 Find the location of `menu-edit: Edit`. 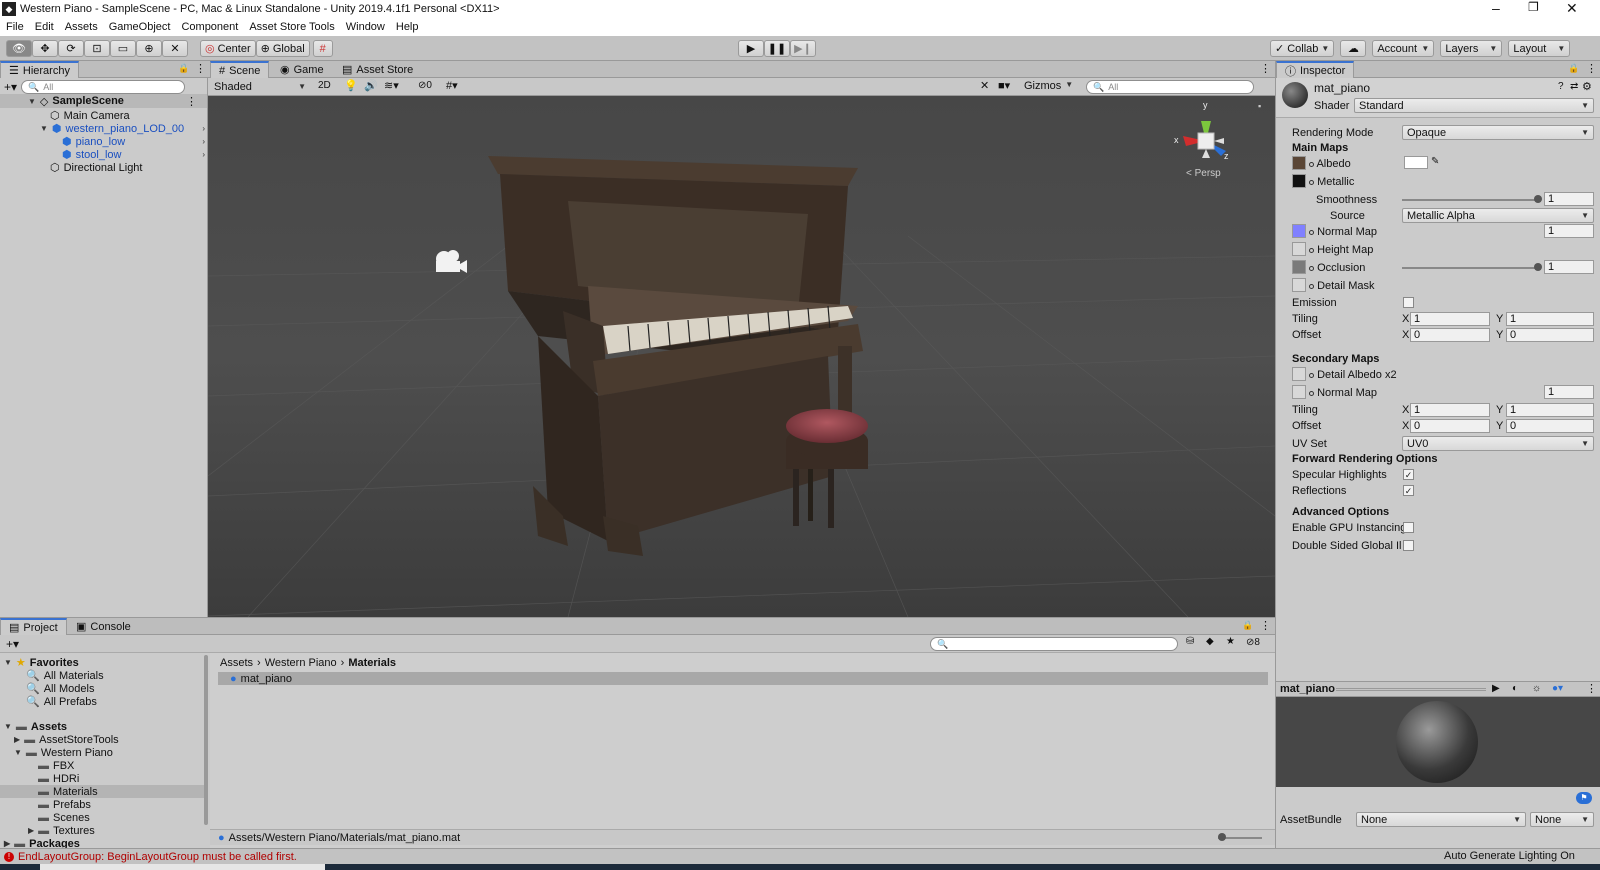

menu-edit: Edit is located at coordinates (44, 27).